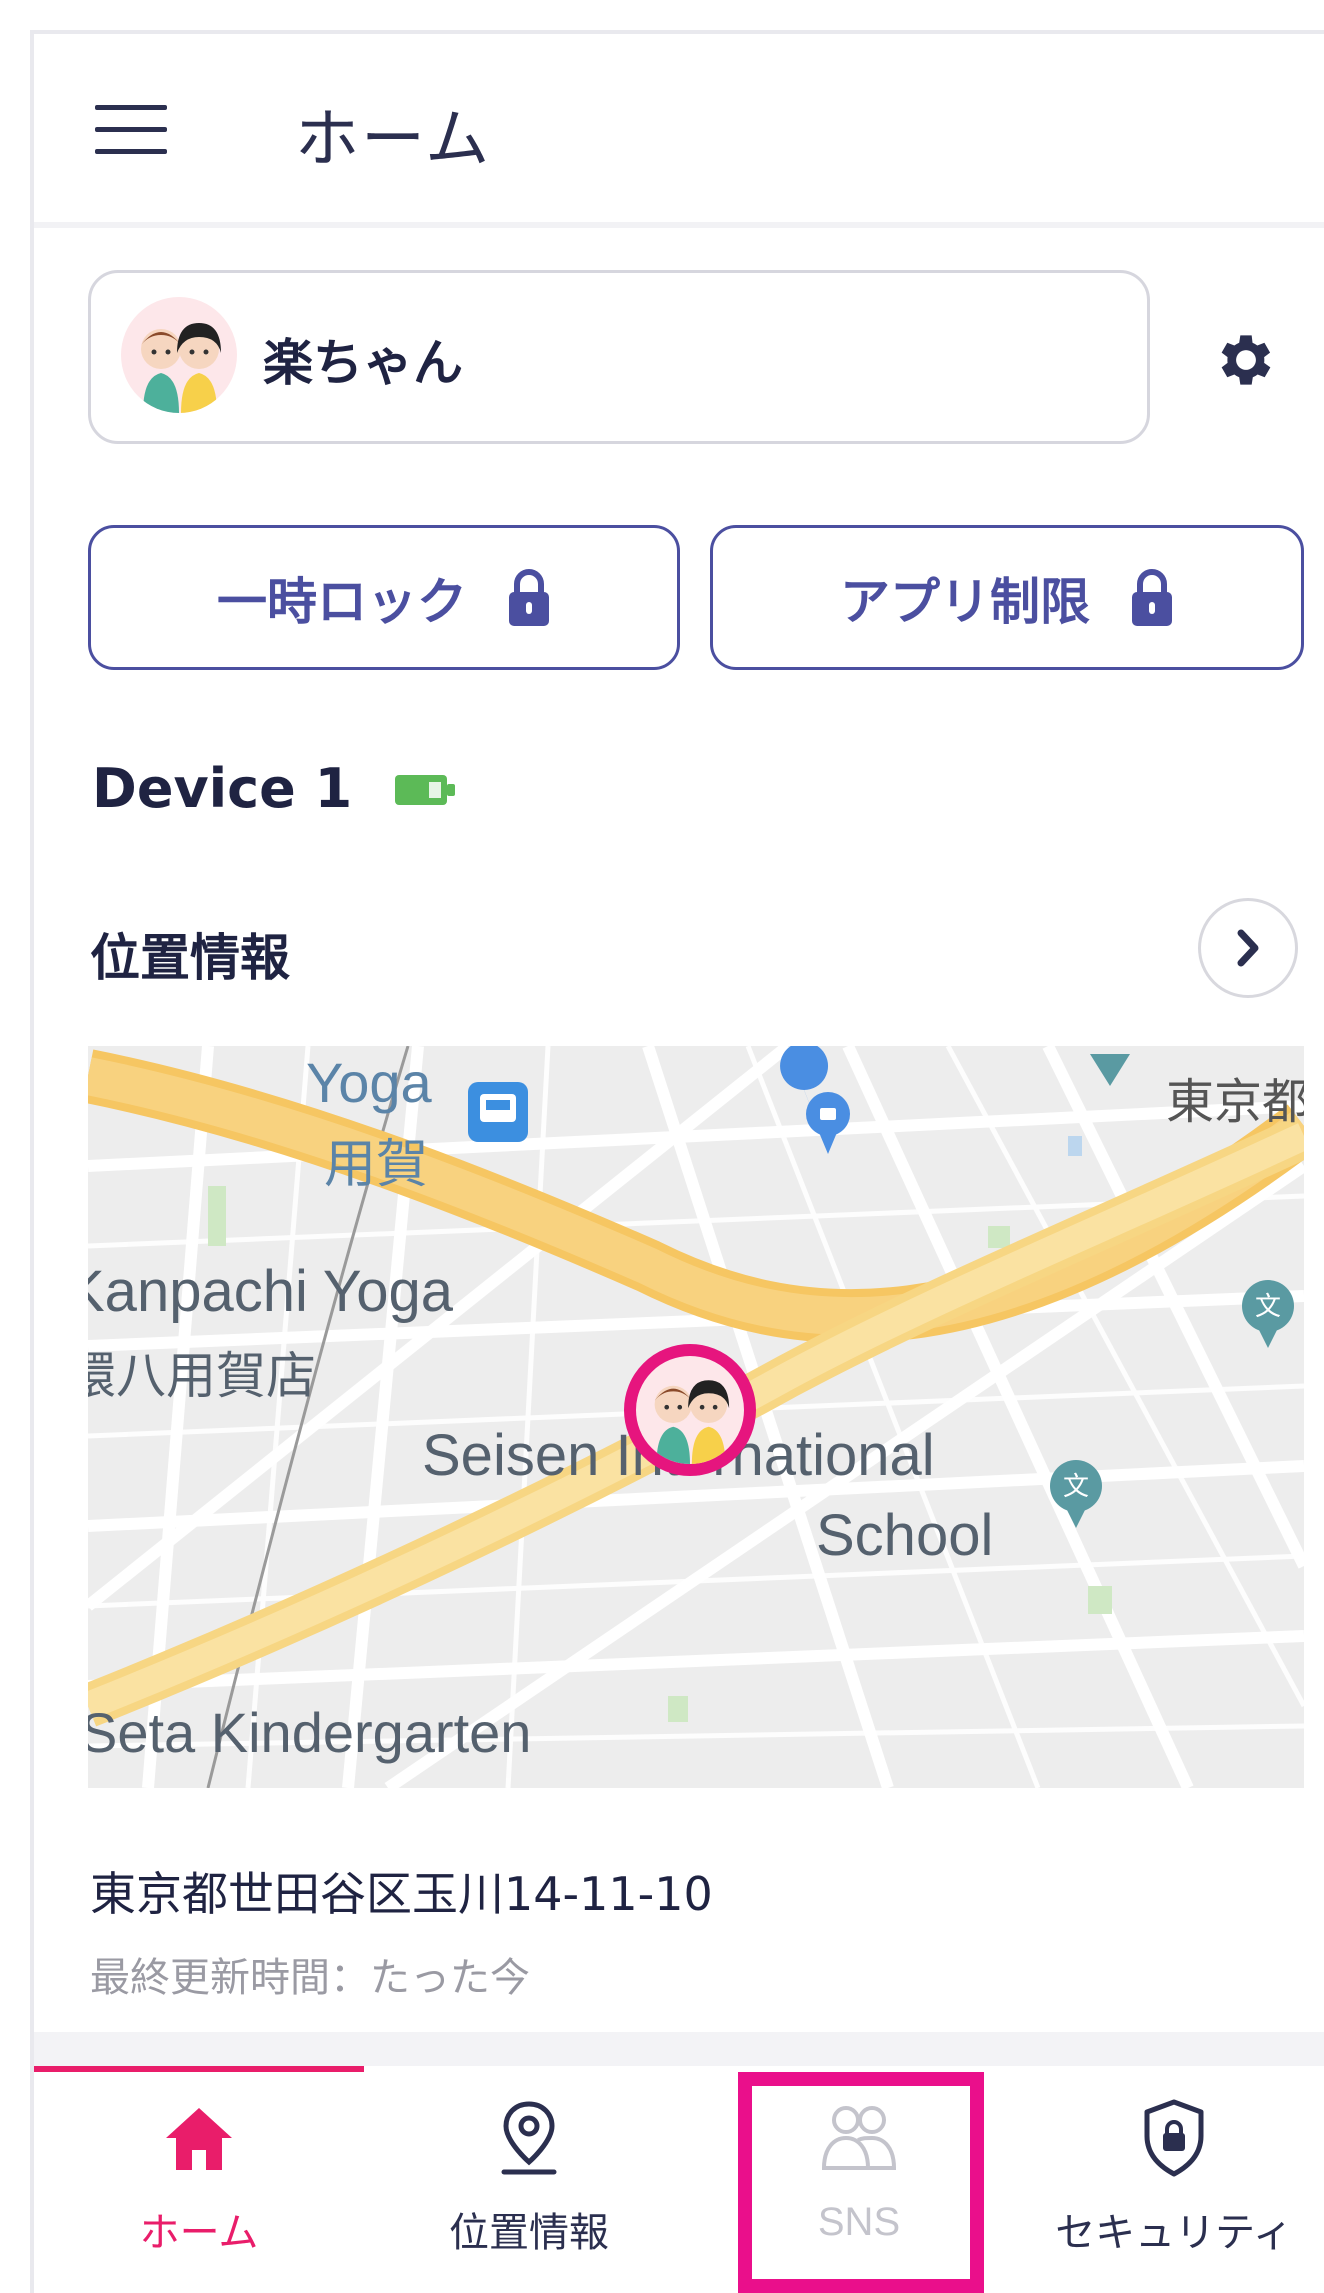 The height and width of the screenshot is (2293, 1324). Describe the element at coordinates (369, 1082) in the screenshot. I see `map-label-yoga: Yoga` at that location.